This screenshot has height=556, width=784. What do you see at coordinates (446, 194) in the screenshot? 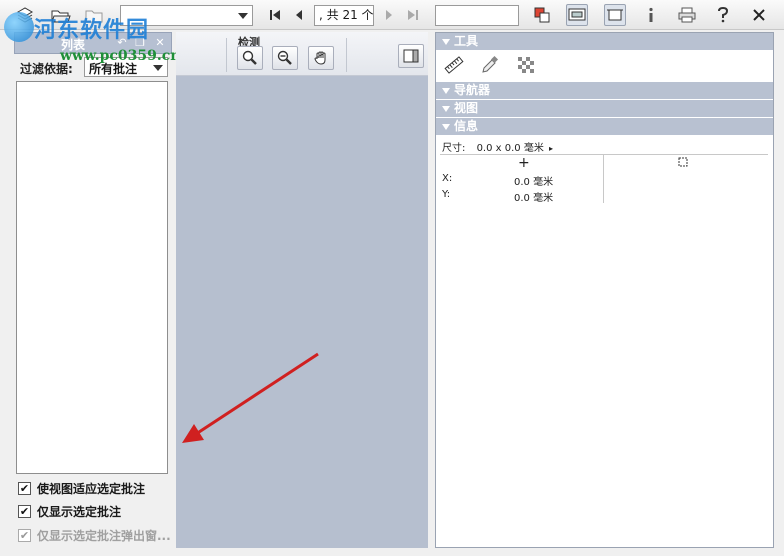
I see `y-label: Y:` at bounding box center [446, 194].